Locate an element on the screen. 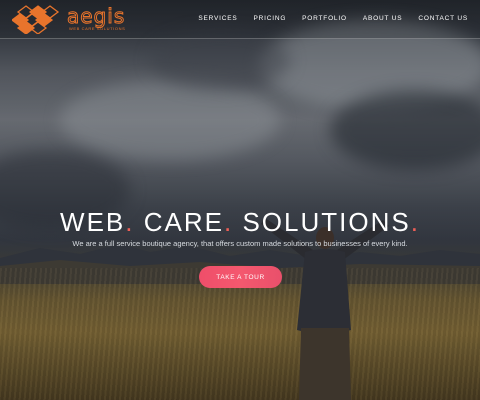 Image resolution: width=480 pixels, height=400 pixels. brand-tagline: WEB CARE SOLUTIONS is located at coordinates (97, 28).